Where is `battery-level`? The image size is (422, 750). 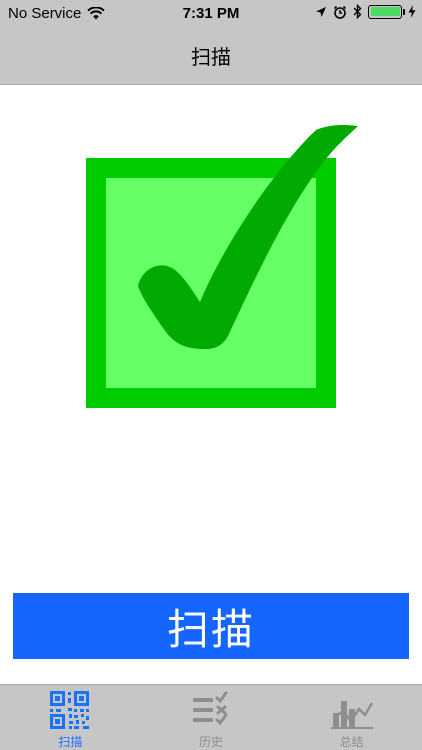
battery-level is located at coordinates (385, 11).